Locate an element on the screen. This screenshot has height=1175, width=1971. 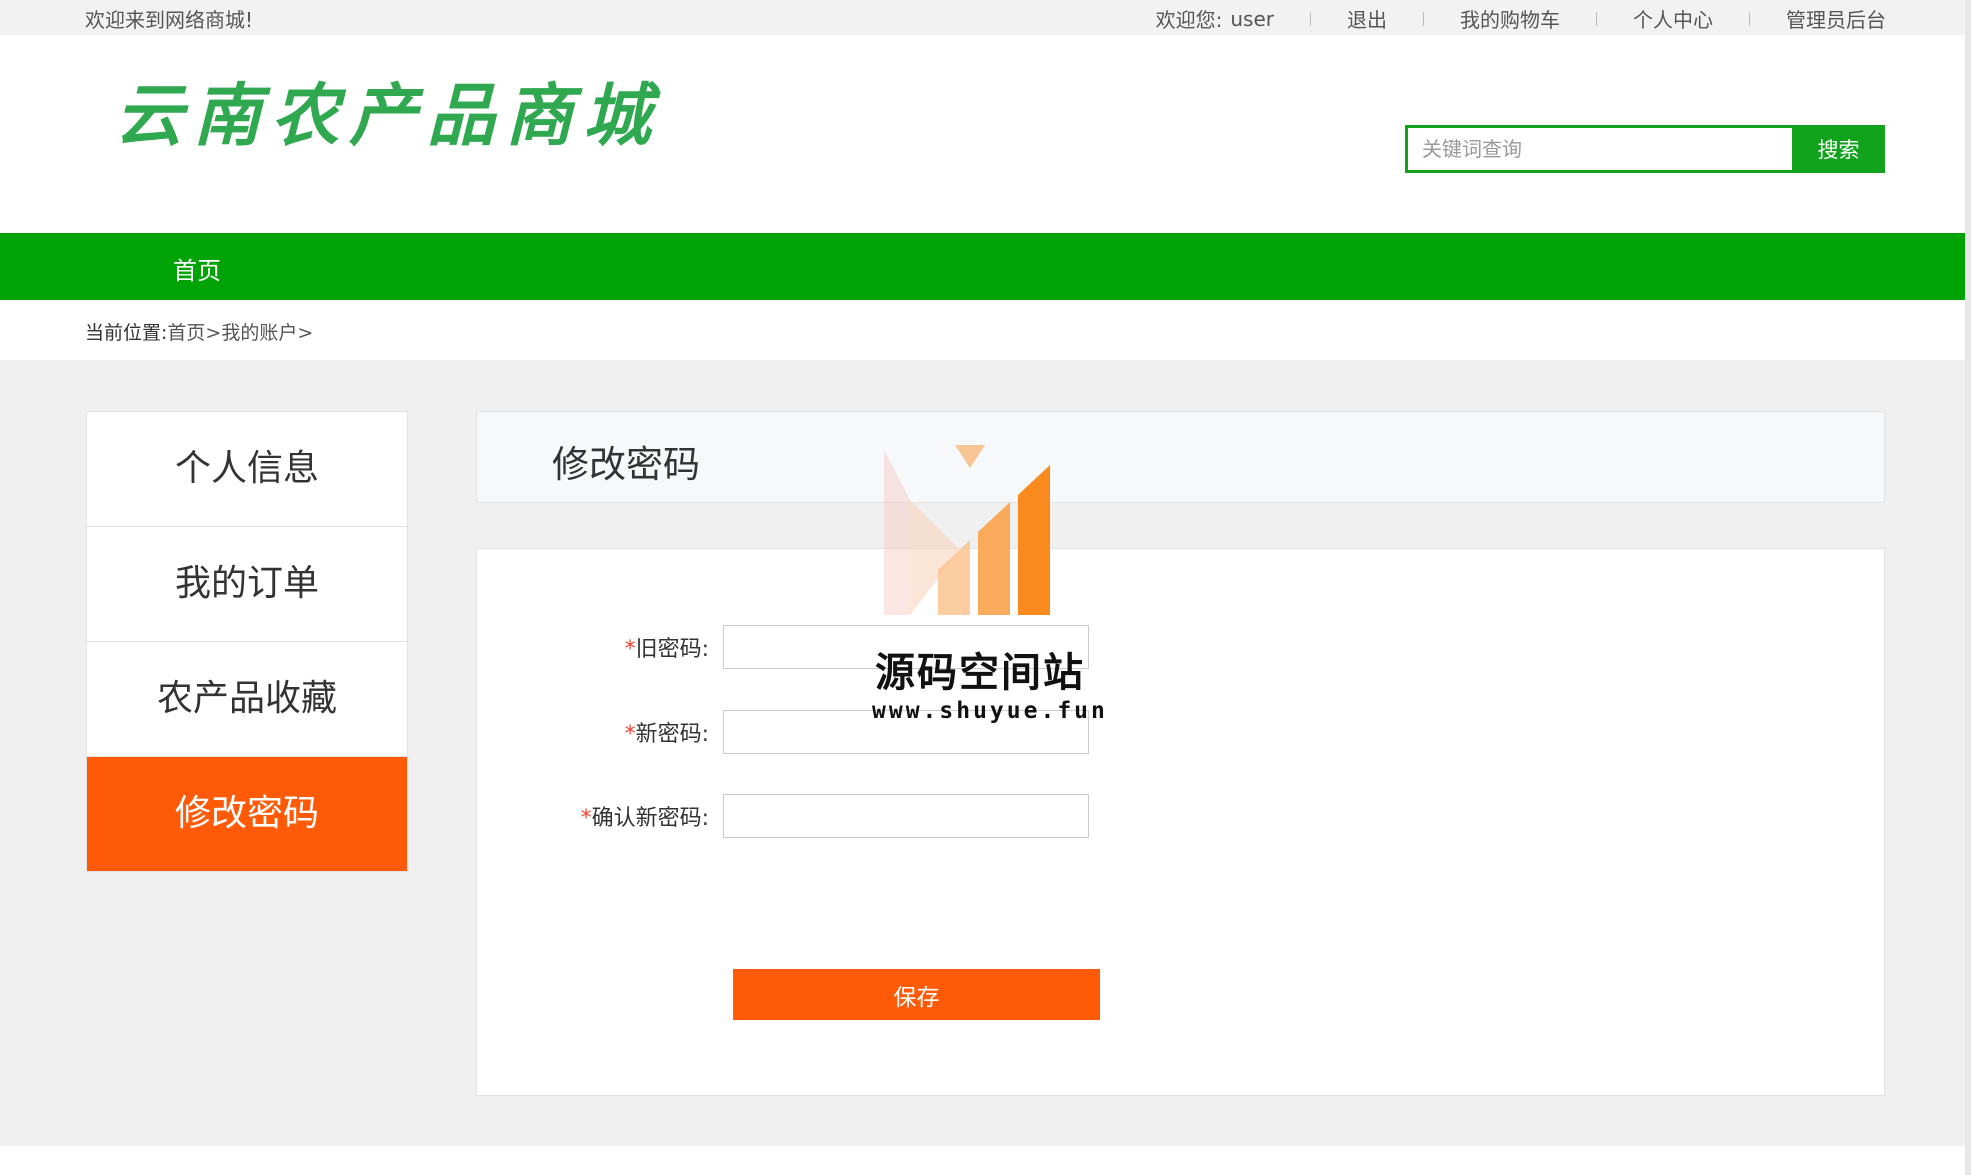
breadcrumb-account: 我的账户 is located at coordinates (259, 333).